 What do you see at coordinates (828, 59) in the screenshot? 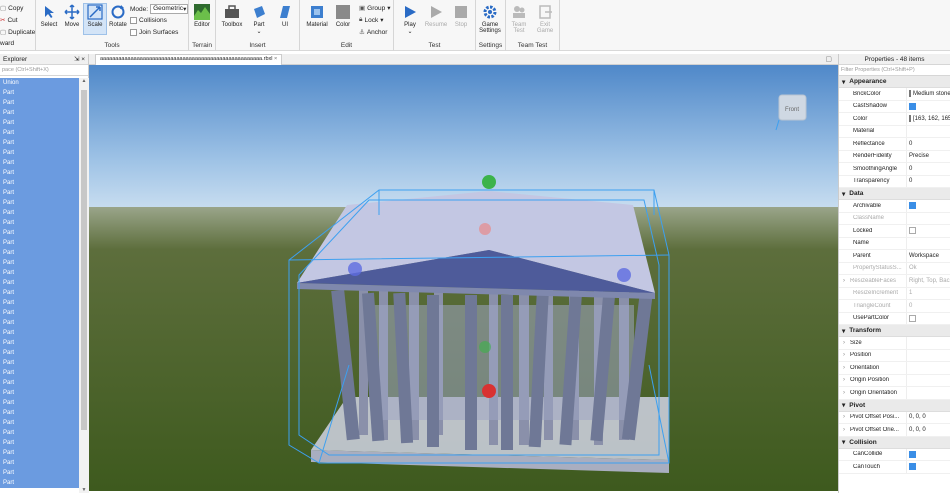
I see `window-toggle-icon: ▢` at bounding box center [828, 59].